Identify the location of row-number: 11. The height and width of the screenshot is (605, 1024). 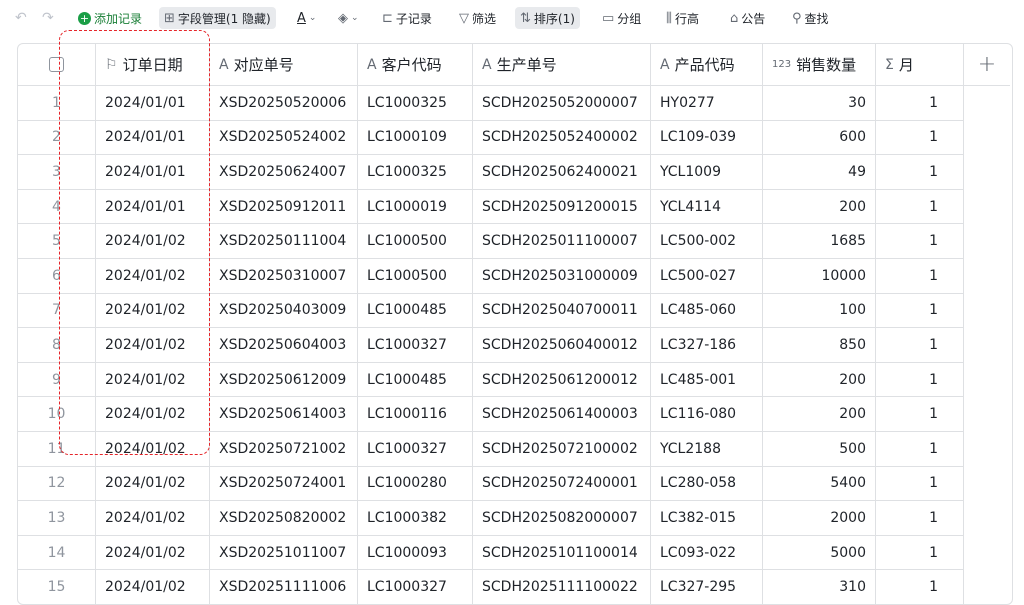
(57, 449).